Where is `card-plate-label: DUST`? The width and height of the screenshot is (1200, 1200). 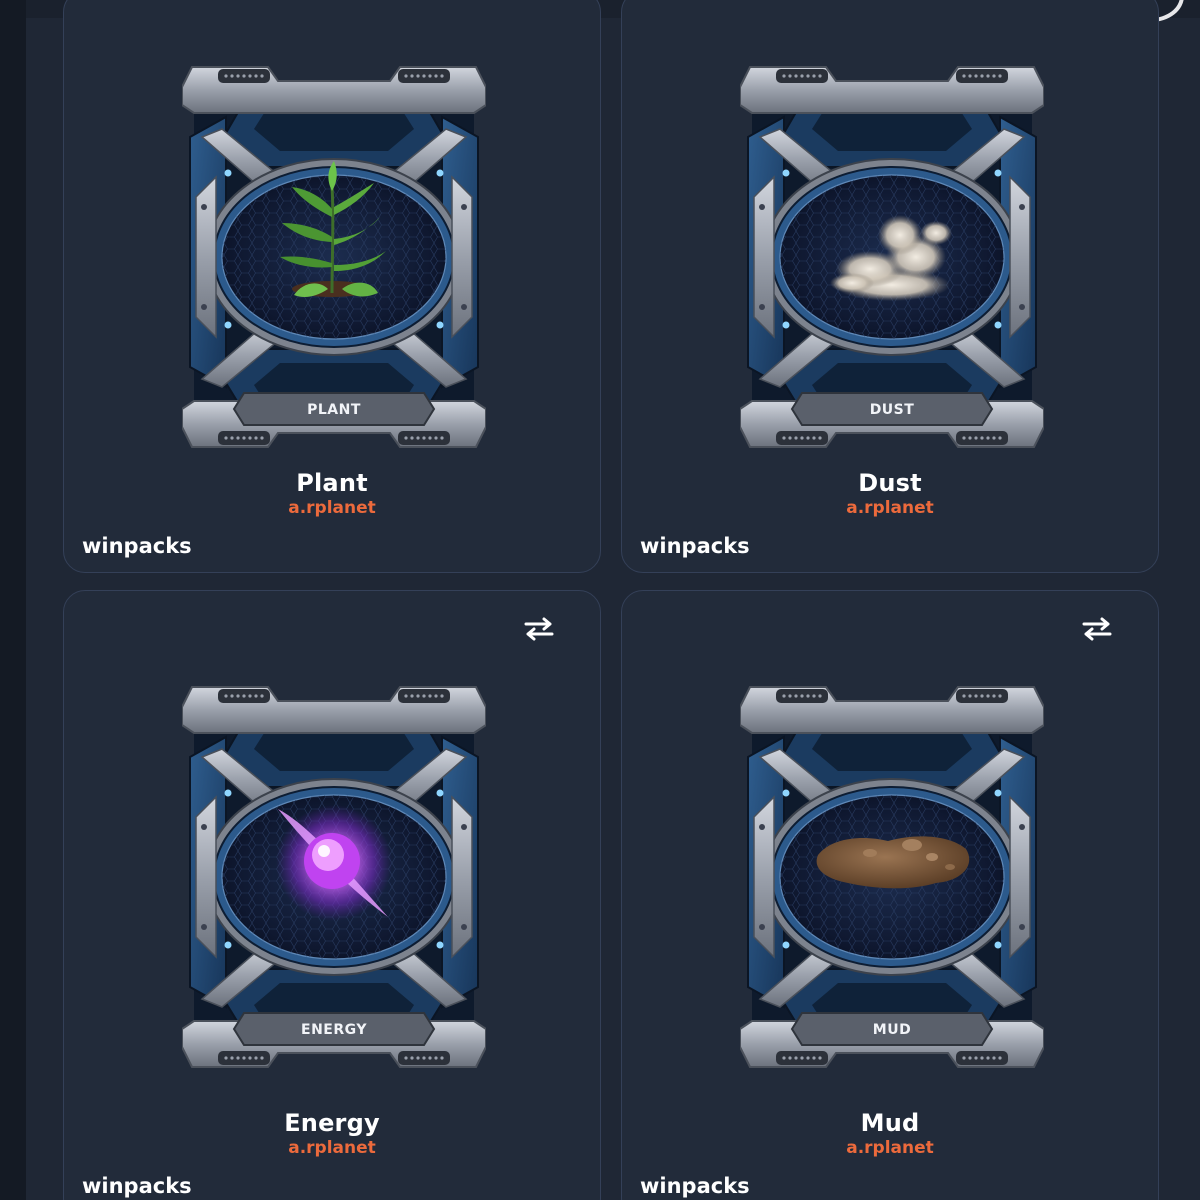 card-plate-label: DUST is located at coordinates (892, 410).